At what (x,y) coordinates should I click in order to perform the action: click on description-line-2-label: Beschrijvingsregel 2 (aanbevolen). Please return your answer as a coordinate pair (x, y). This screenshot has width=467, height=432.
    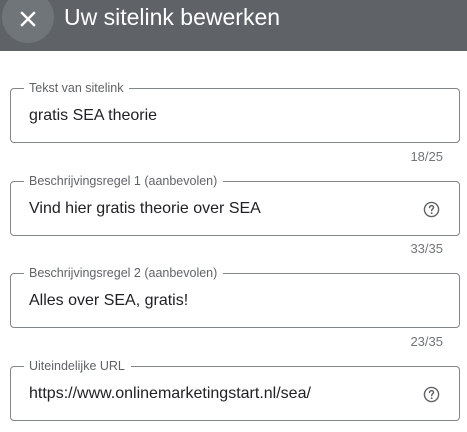
    Looking at the image, I should click on (124, 273).